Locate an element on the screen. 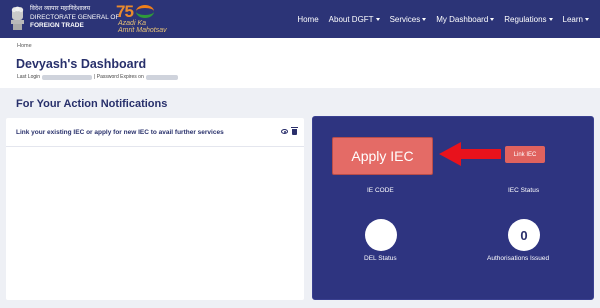  page-title: Devyash's Dashboard is located at coordinates (81, 64).